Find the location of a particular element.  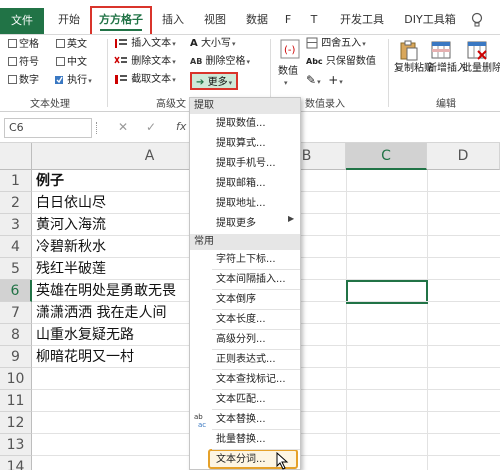

plus-minus-buttons: ✎▾ +▾ is located at coordinates (324, 80).